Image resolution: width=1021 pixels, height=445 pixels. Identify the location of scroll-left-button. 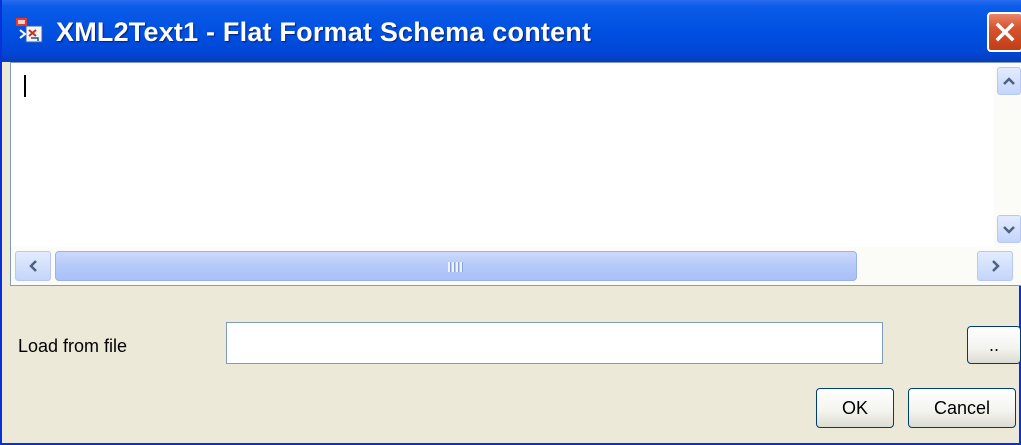
(33, 266).